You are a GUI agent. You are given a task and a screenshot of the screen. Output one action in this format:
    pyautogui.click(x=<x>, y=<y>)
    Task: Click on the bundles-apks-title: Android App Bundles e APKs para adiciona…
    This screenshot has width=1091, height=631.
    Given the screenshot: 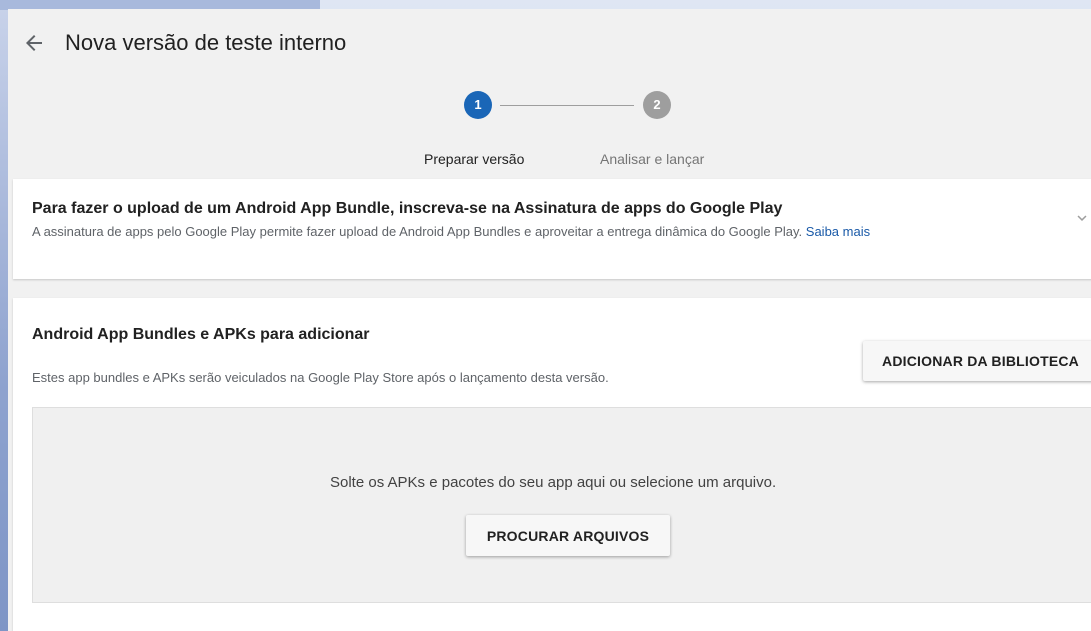 What is the action you would take?
    pyautogui.click(x=201, y=334)
    